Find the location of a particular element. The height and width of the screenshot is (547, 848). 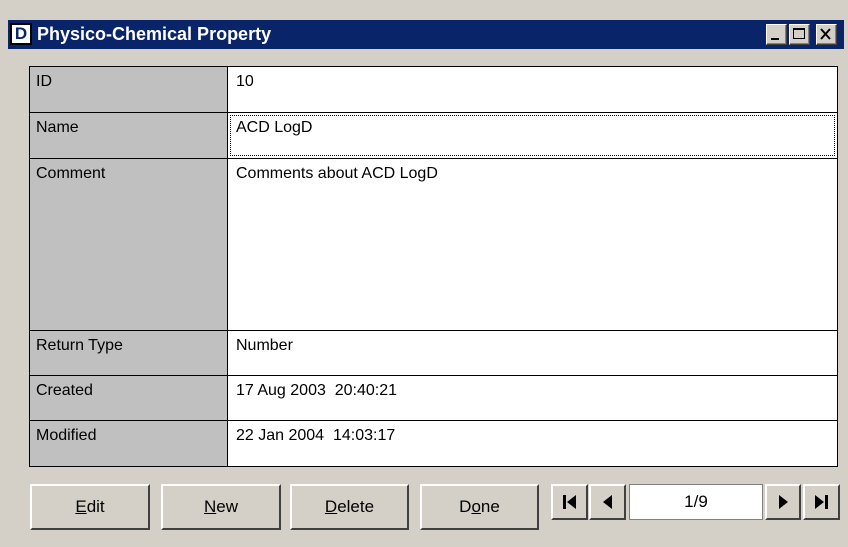

row-return-type: Return Type Number is located at coordinates (433, 353).